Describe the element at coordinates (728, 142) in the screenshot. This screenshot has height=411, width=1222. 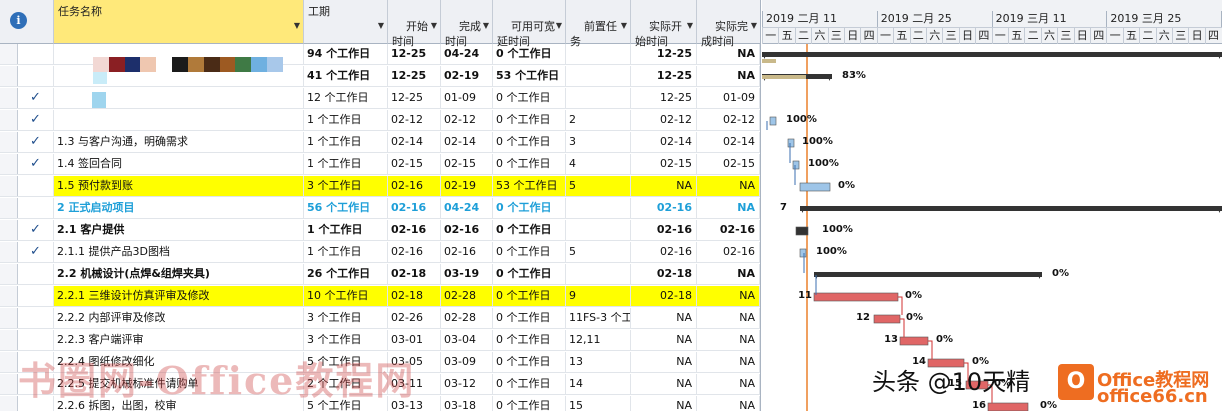
I see `cell-actual-finish: 02-14` at that location.